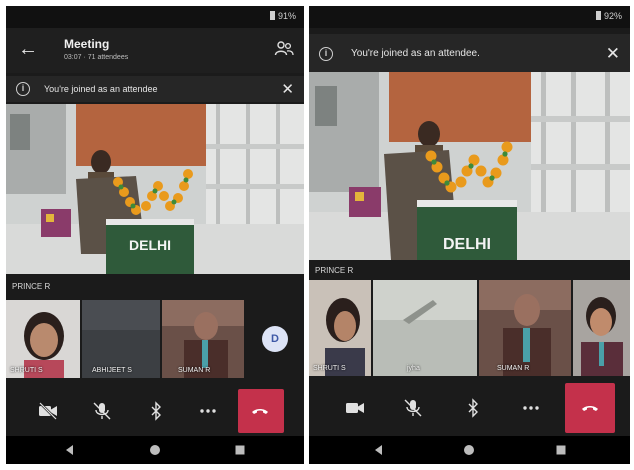 This screenshot has height=470, width=634. I want to click on meeting-header: ← Meeting 03:07 · 71 attendees, so click(155, 50).